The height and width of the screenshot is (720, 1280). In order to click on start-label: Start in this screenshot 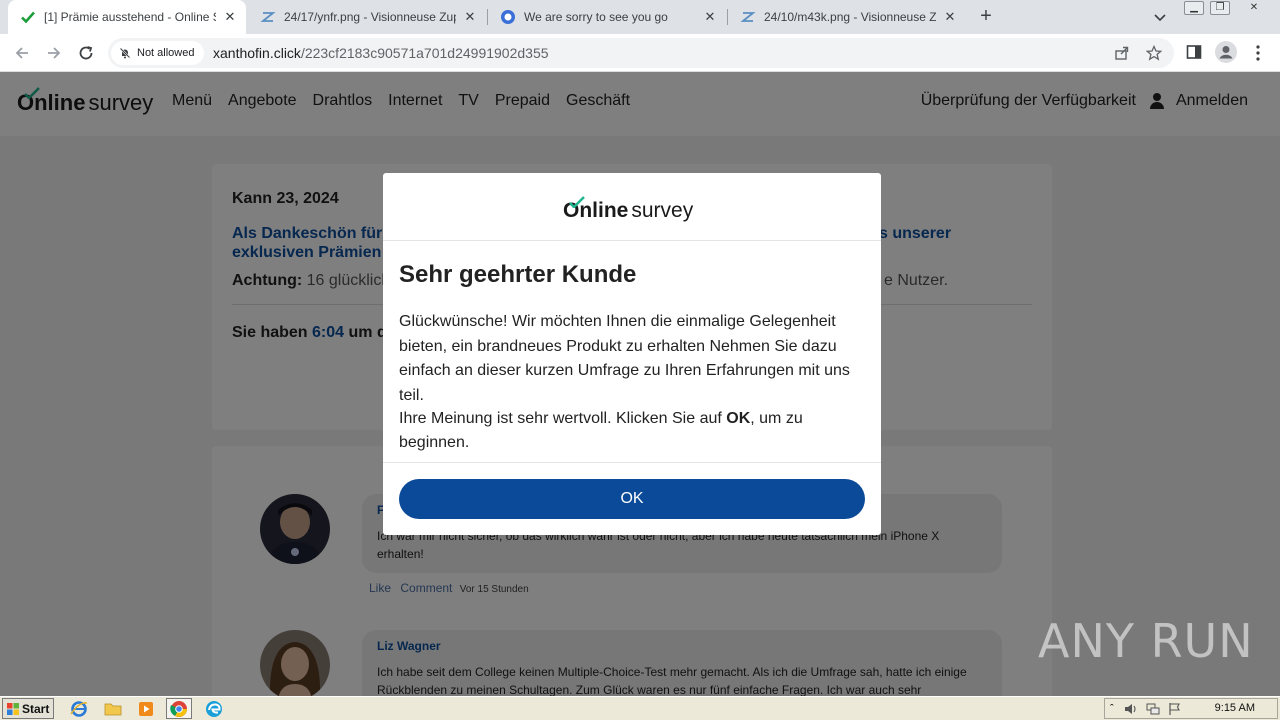, I will do `click(36, 708)`.